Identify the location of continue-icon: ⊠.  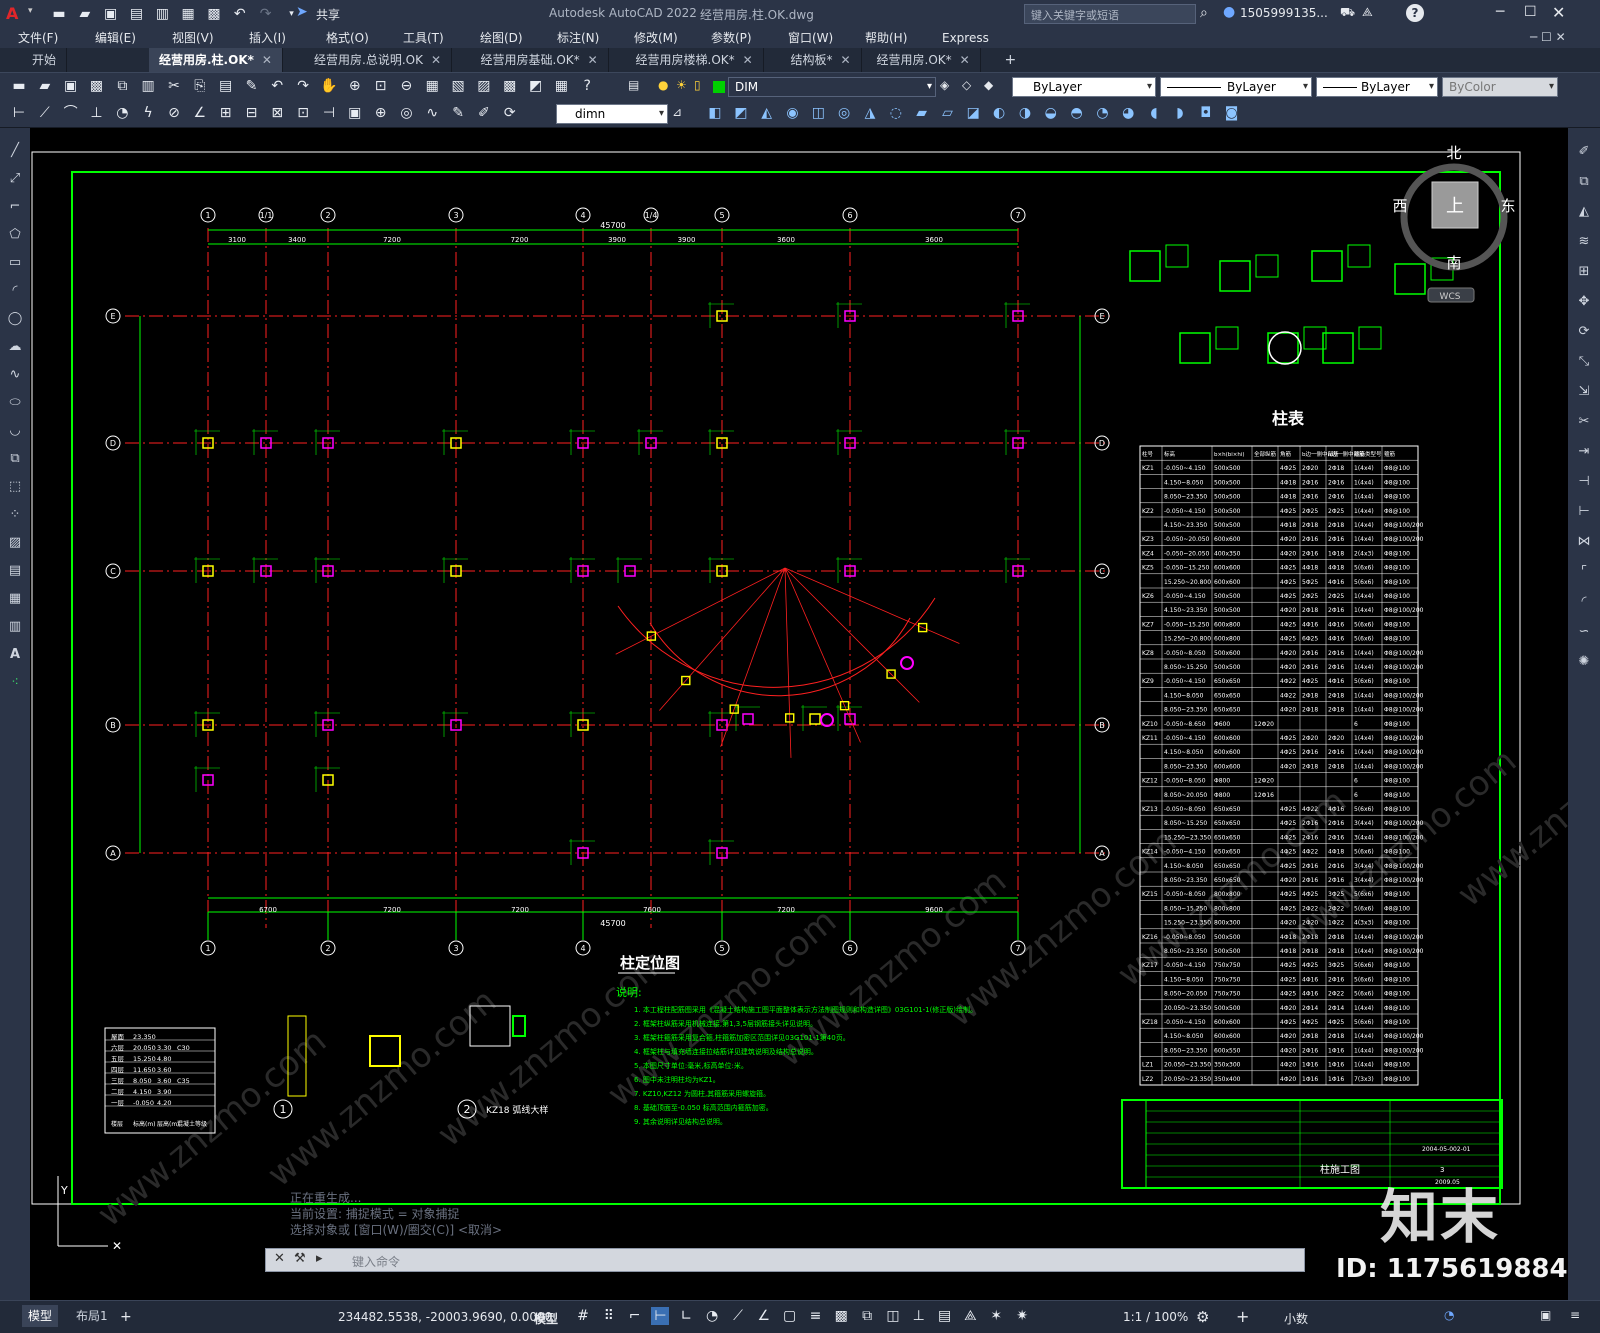
(277, 113).